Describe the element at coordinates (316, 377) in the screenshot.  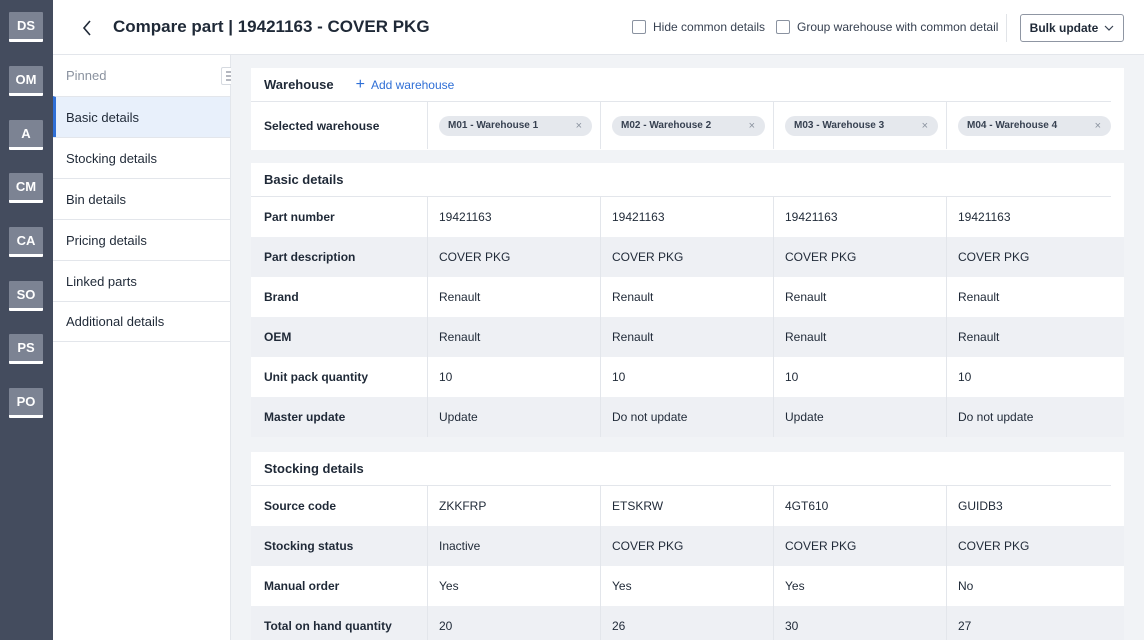
I see `row-label: Unit pack quantity` at that location.